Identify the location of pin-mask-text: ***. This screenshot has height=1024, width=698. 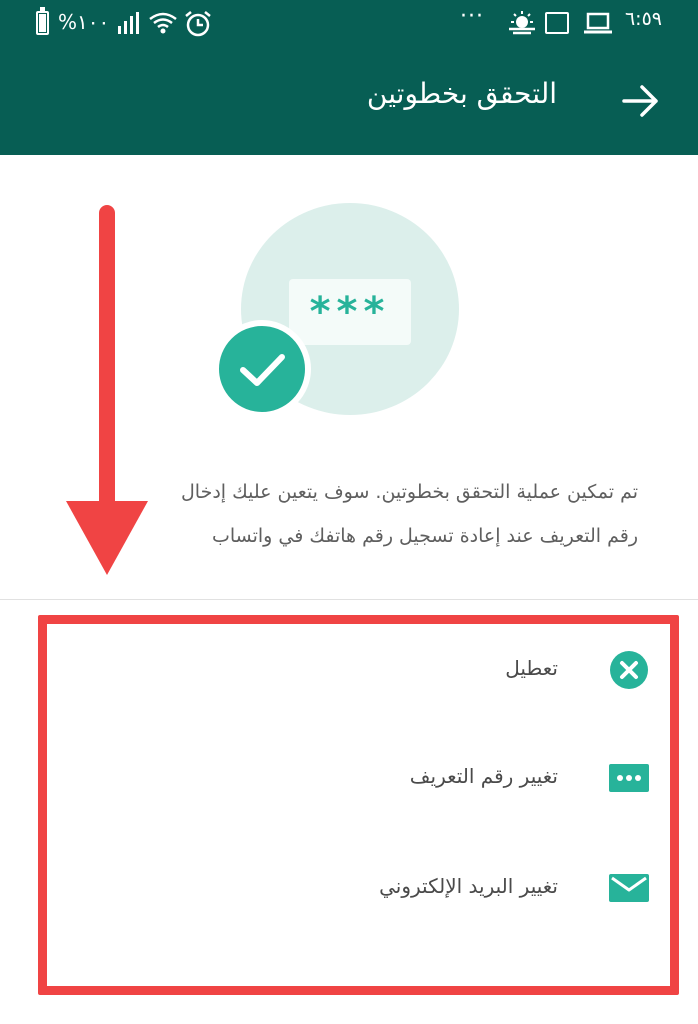
(350, 312).